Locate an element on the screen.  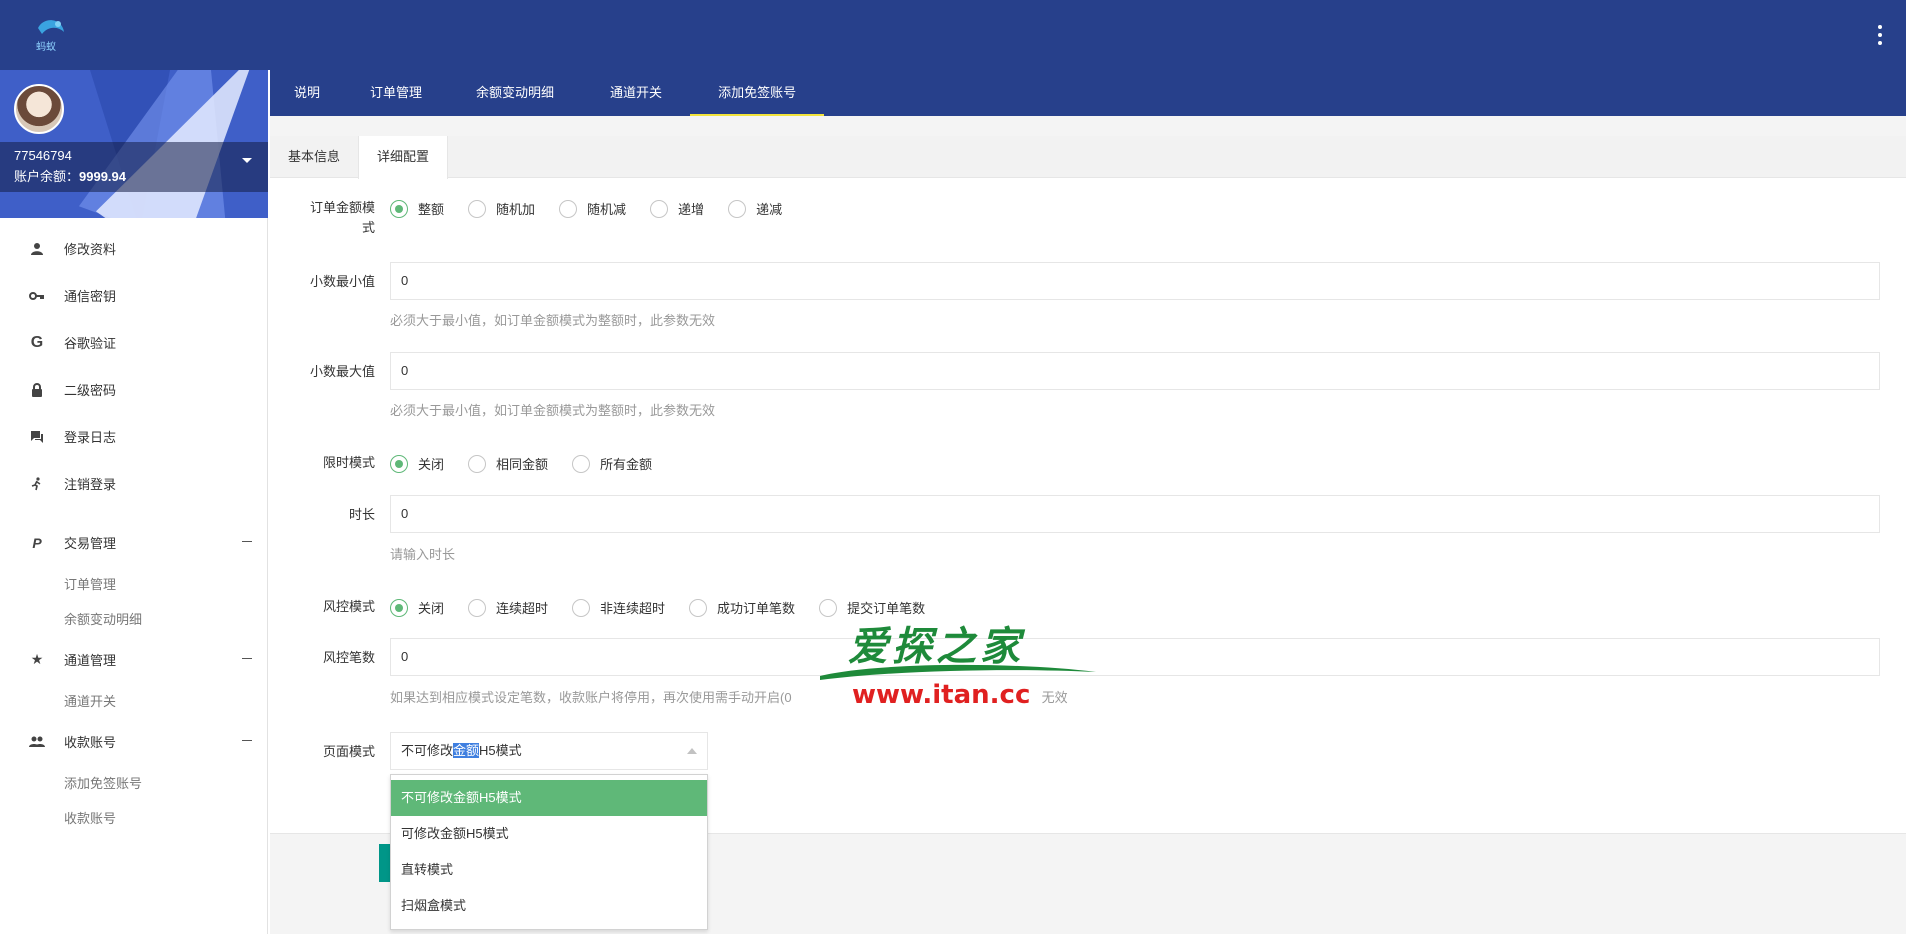
sidebar-group-accounts: 收款账号 is located at coordinates (134, 741).